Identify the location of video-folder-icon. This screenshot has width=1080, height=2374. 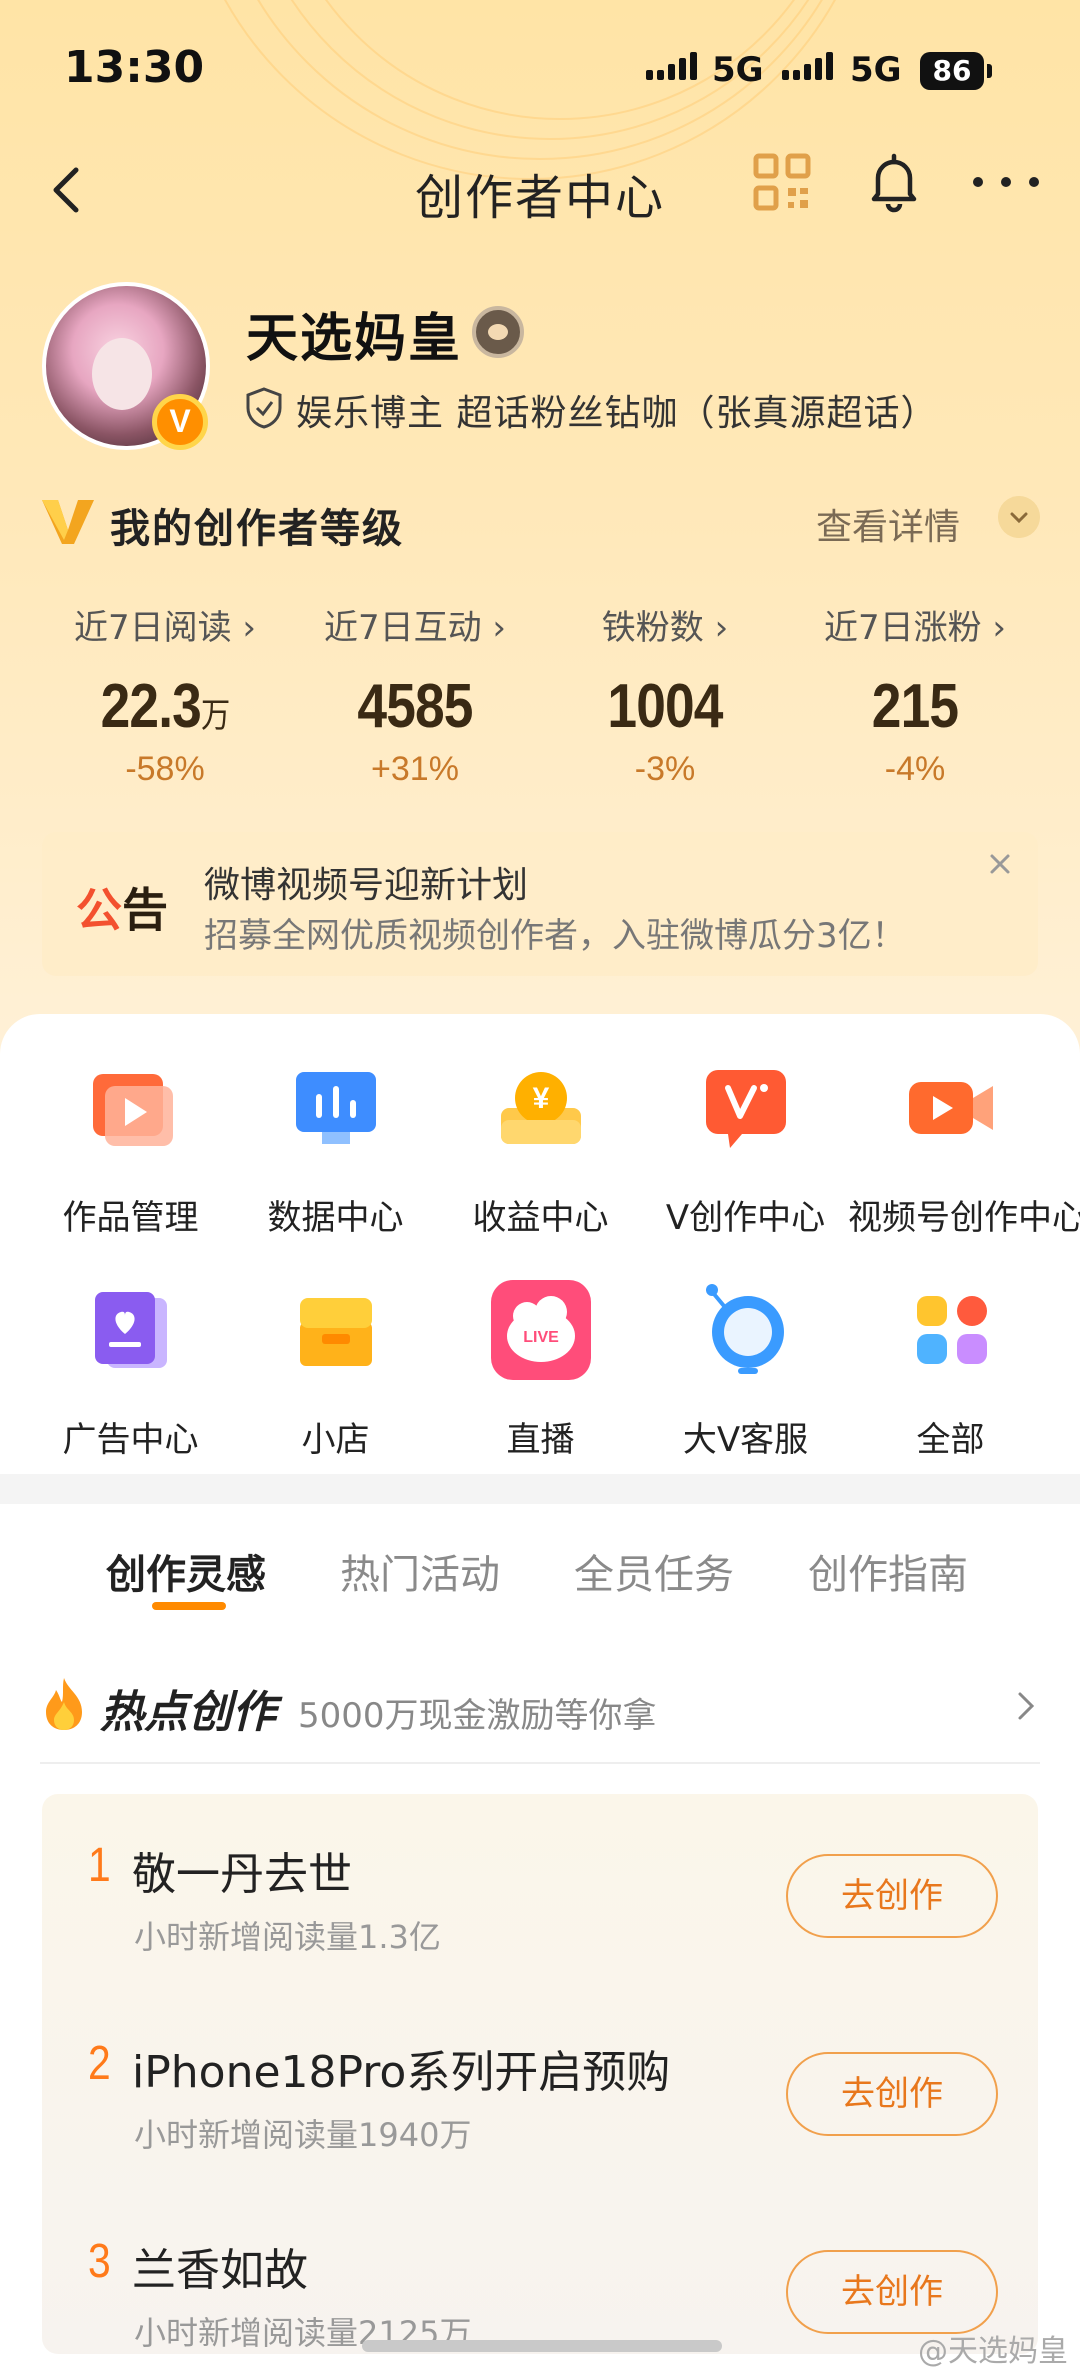
(132, 1110).